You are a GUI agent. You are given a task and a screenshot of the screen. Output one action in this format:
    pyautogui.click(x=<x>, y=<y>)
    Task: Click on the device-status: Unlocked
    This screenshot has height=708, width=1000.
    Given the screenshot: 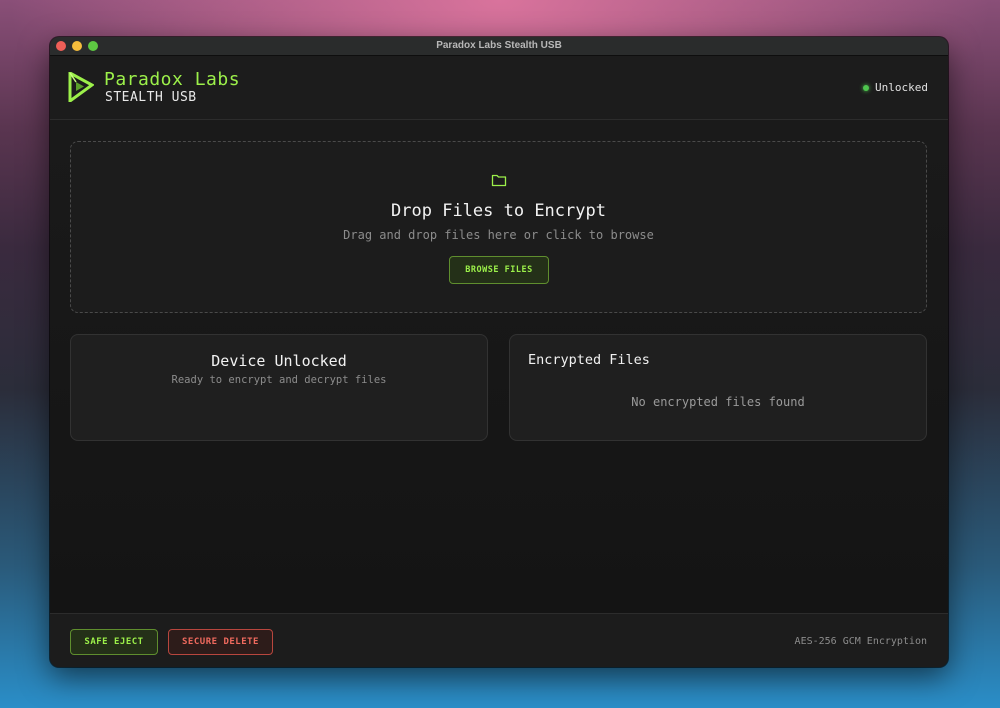 What is the action you would take?
    pyautogui.click(x=895, y=87)
    